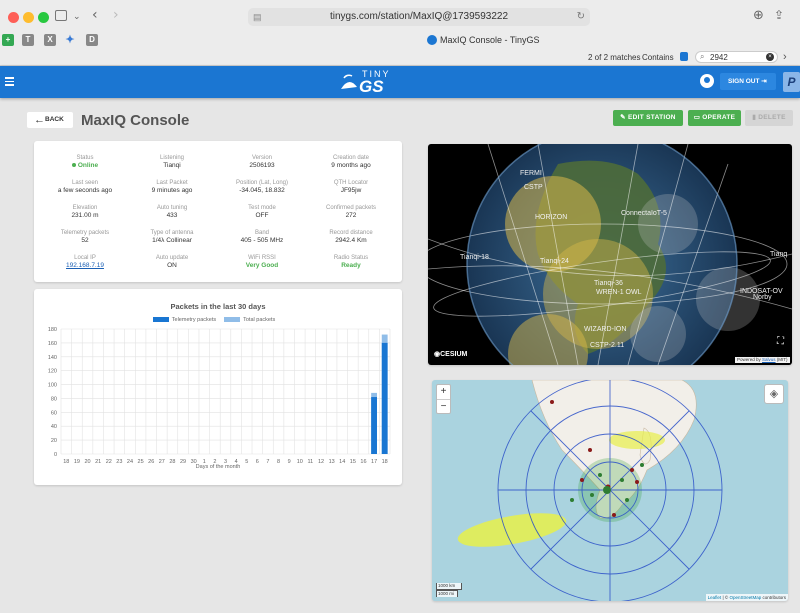 This screenshot has width=800, height=613. What do you see at coordinates (474, 258) in the screenshot?
I see `satellite-label: Tianqi-18` at bounding box center [474, 258].